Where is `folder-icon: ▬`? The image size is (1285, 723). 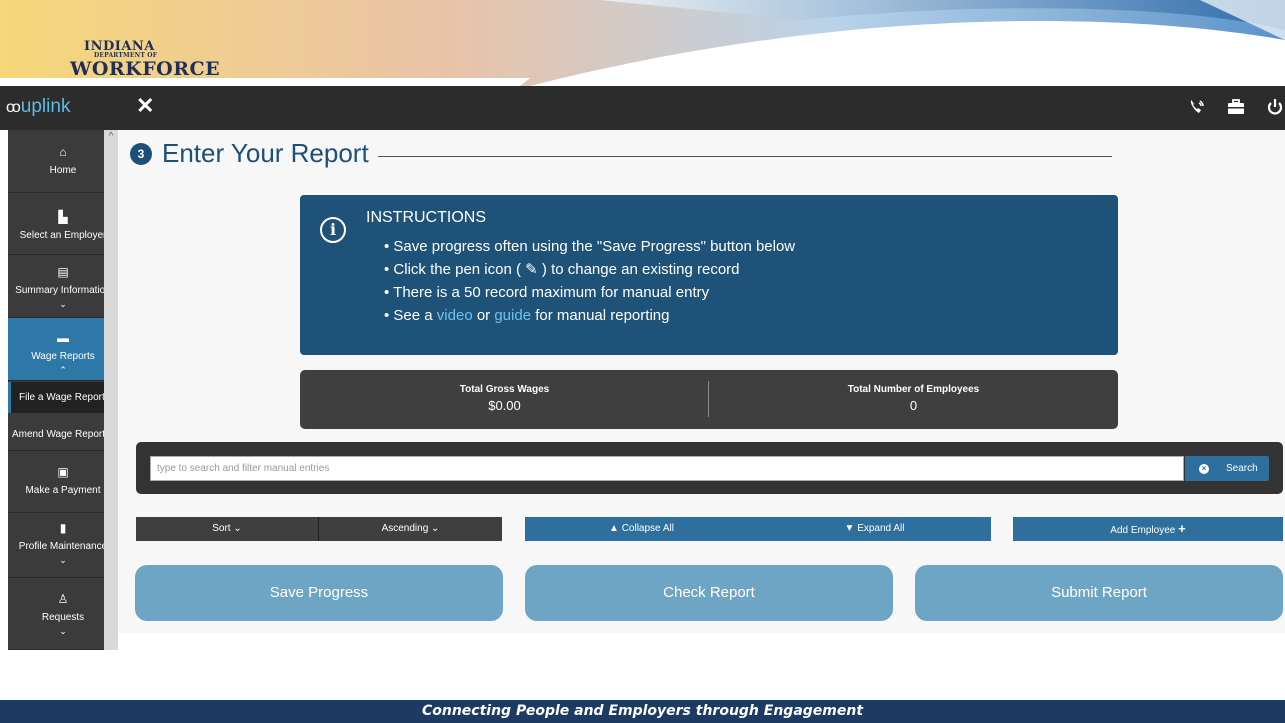 folder-icon: ▬ is located at coordinates (63, 338).